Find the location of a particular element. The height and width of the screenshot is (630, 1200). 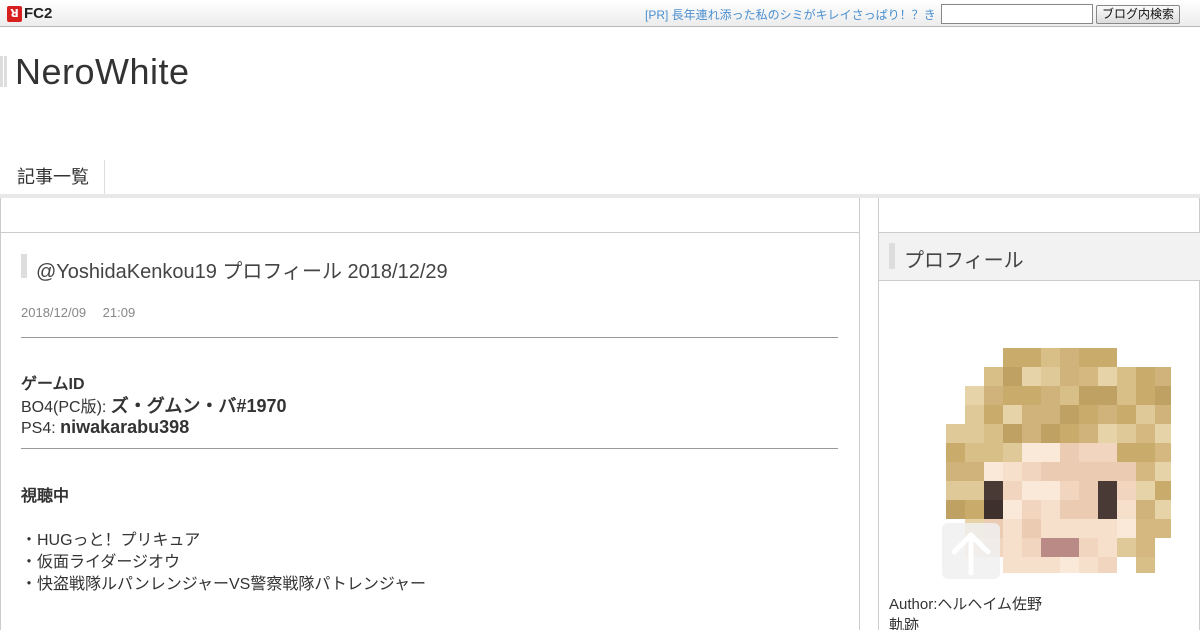

fc2-logo: ꓤ FC2 is located at coordinates (29, 13).